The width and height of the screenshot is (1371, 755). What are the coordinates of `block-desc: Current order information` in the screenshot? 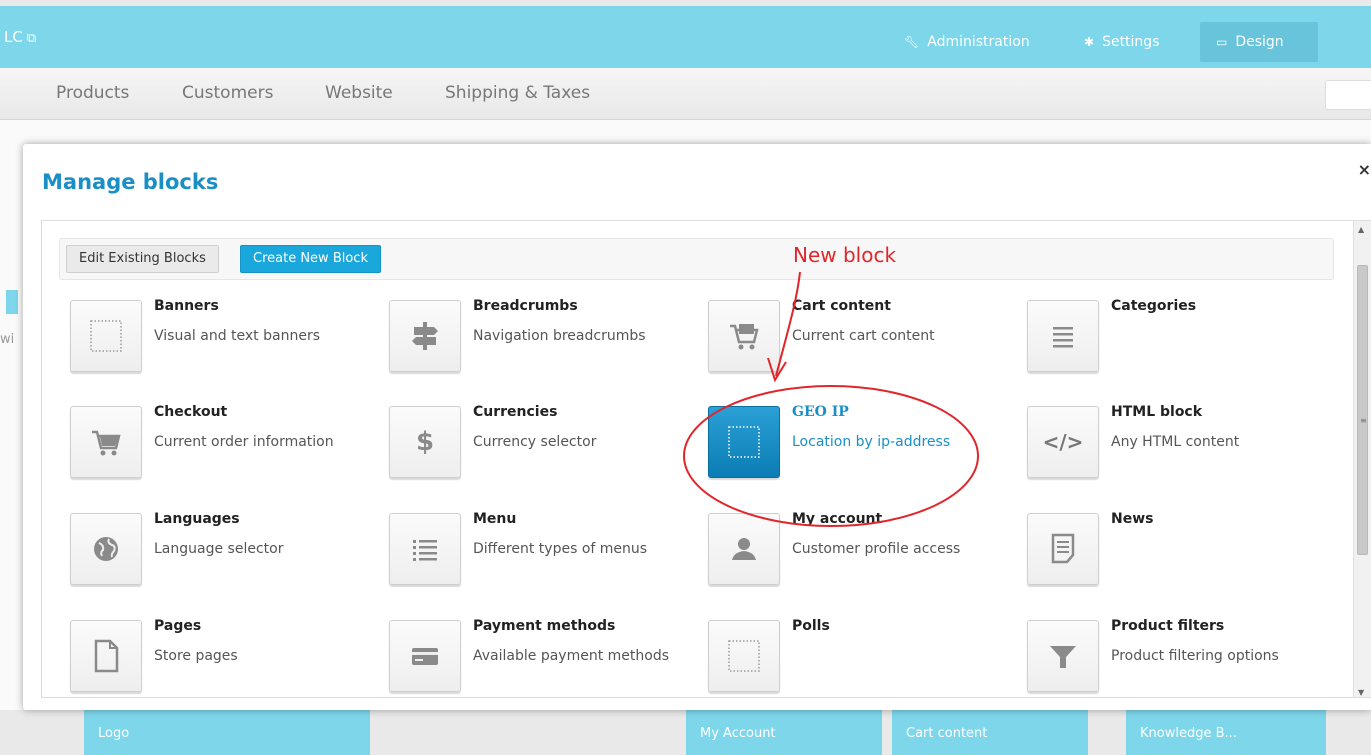 It's located at (244, 442).